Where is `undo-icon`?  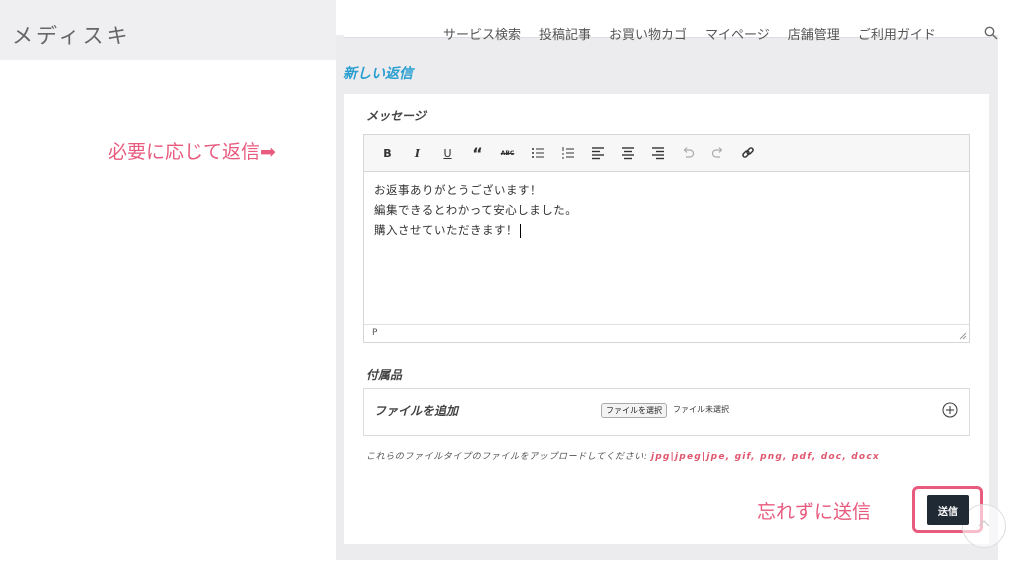 undo-icon is located at coordinates (687, 153).